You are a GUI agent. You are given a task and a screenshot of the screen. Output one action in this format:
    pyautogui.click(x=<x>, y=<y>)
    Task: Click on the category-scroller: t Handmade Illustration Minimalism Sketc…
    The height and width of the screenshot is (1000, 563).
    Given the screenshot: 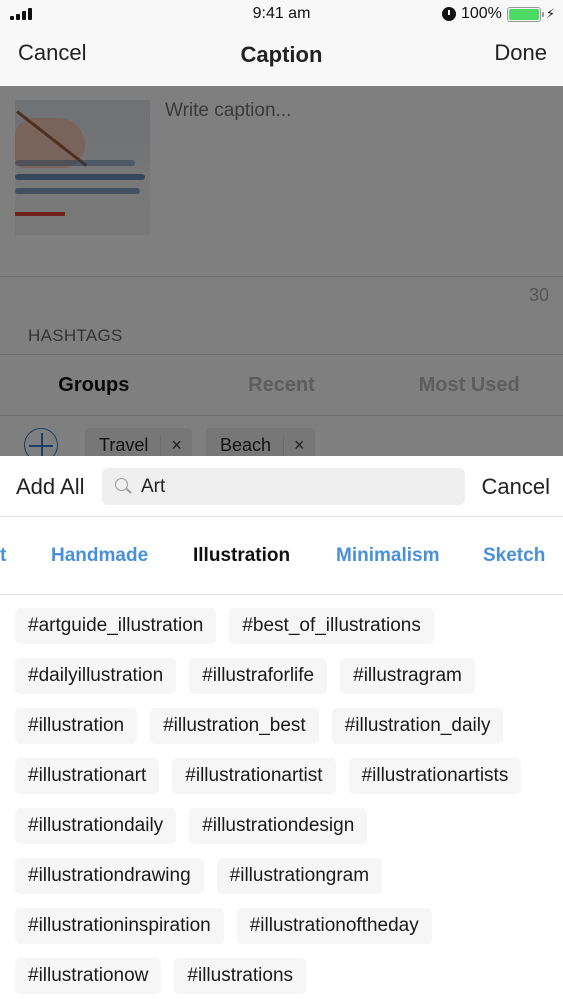 What is the action you would take?
    pyautogui.click(x=281, y=556)
    